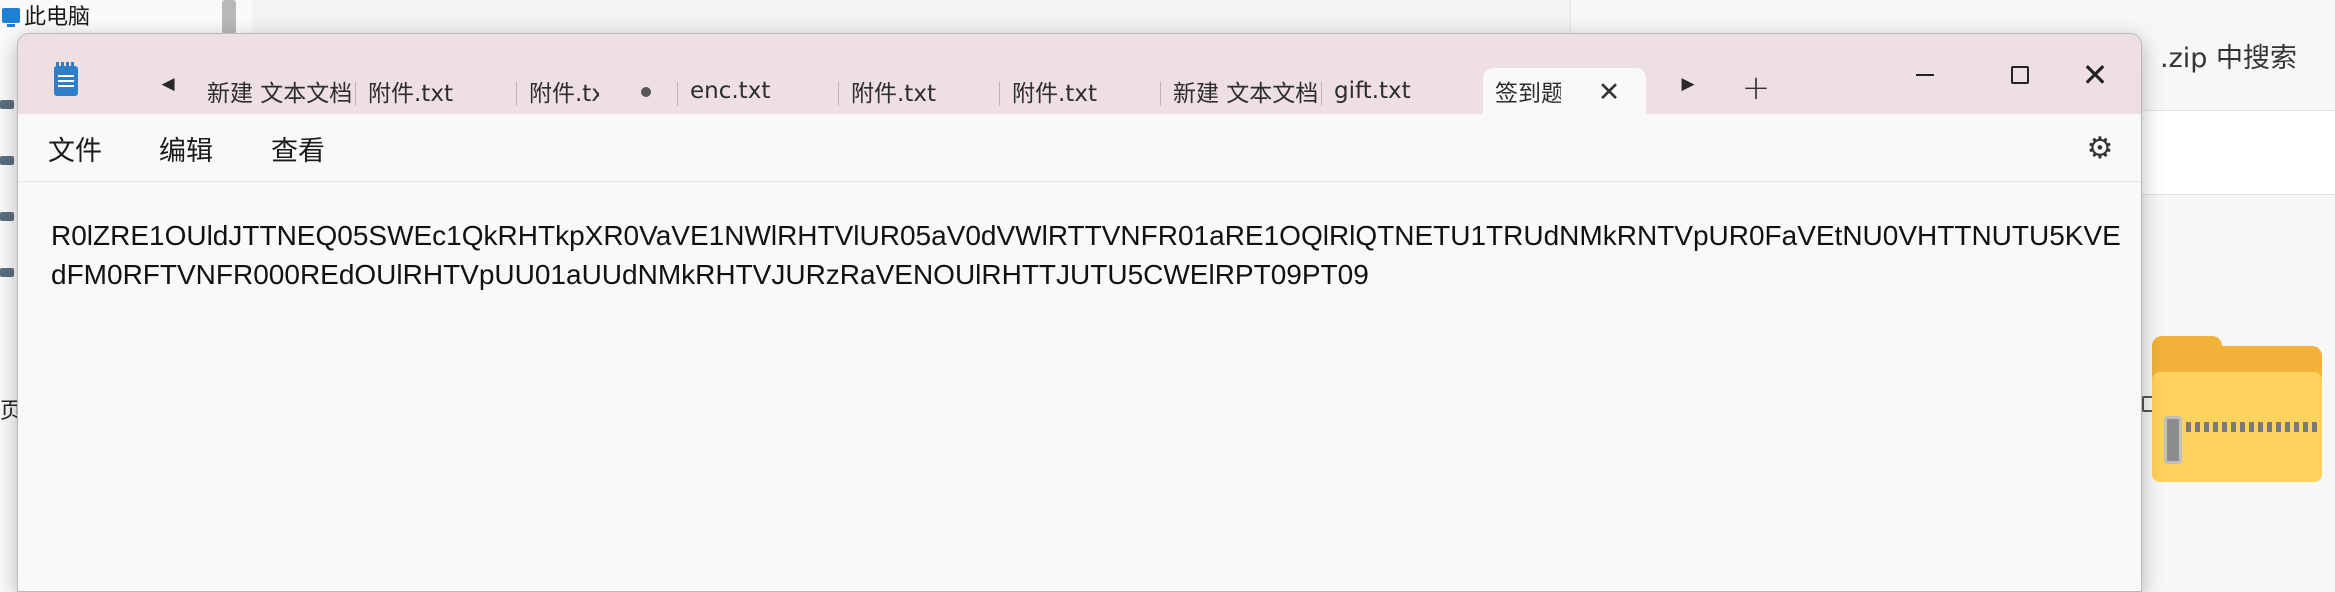  What do you see at coordinates (646, 92) in the screenshot?
I see `unsaved-dot-icon` at bounding box center [646, 92].